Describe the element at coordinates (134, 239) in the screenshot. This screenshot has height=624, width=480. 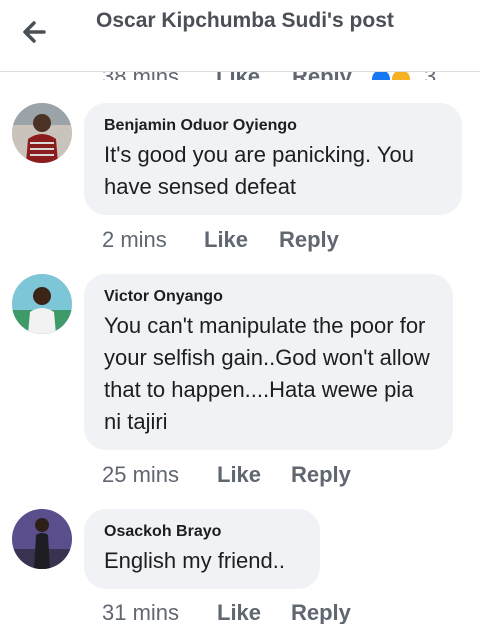
I see `comment-time: 2 mins` at that location.